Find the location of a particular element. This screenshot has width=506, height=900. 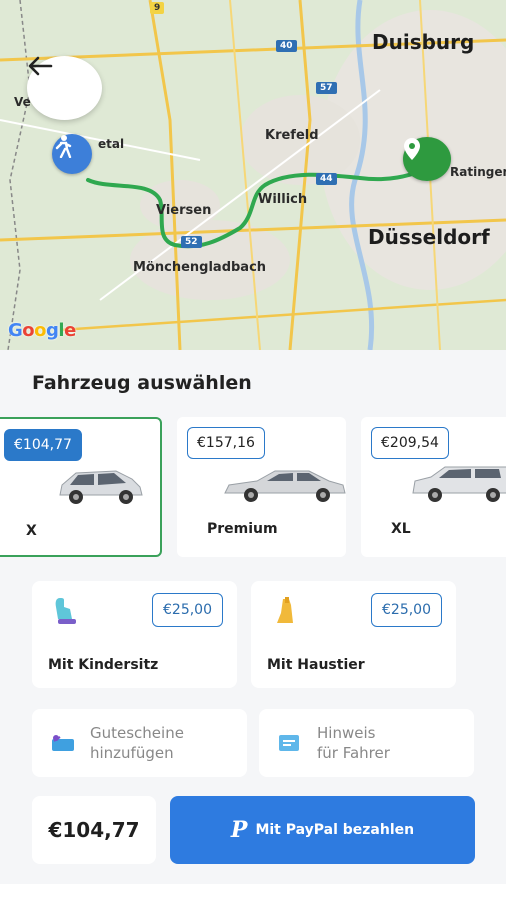

arrow-left-icon is located at coordinates (40, 66).